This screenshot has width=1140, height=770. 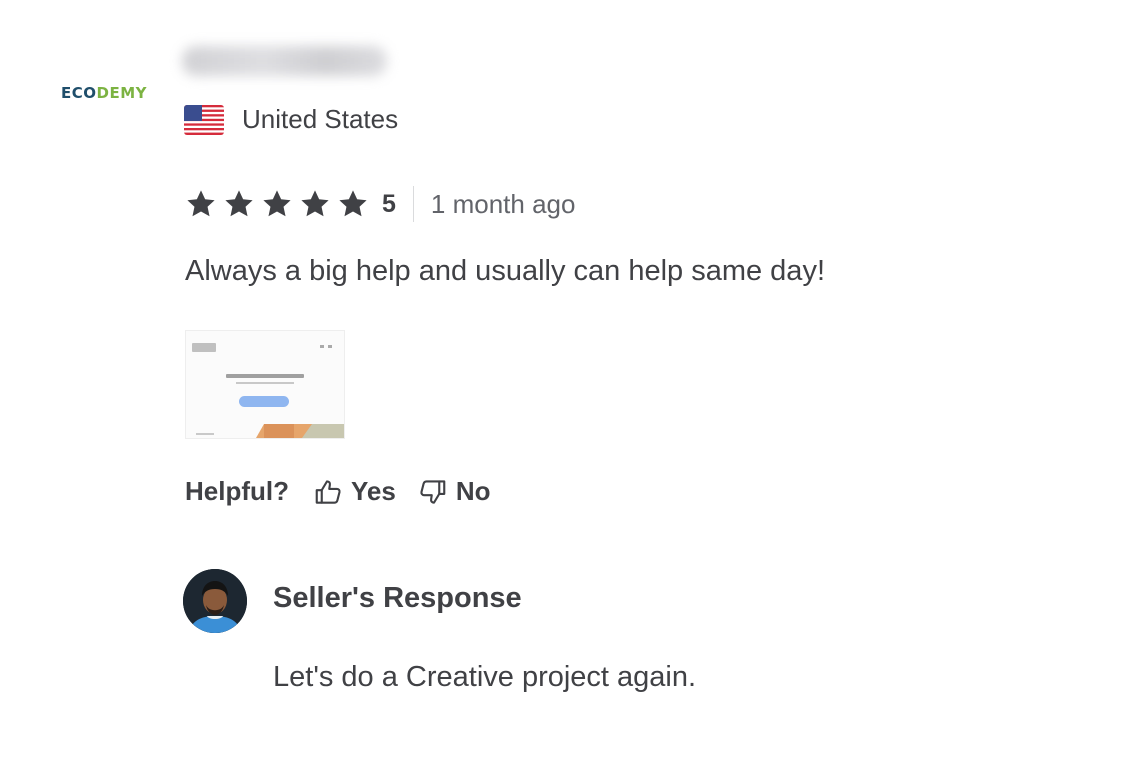 What do you see at coordinates (379, 204) in the screenshot?
I see `review-rating: 5 1 month ago` at bounding box center [379, 204].